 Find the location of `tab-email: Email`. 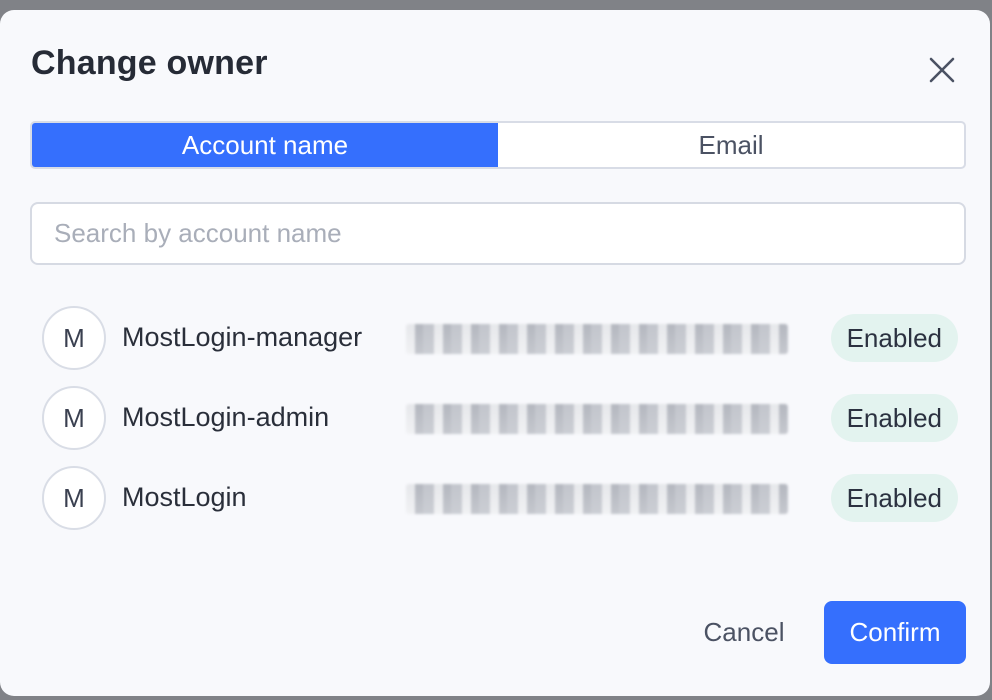

tab-email: Email is located at coordinates (731, 145).